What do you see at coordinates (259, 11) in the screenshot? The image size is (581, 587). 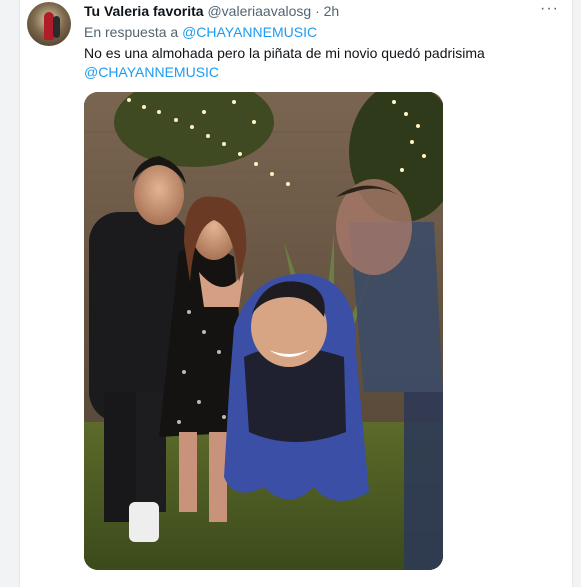 I see `author-handle: @valeriaavalosg` at bounding box center [259, 11].